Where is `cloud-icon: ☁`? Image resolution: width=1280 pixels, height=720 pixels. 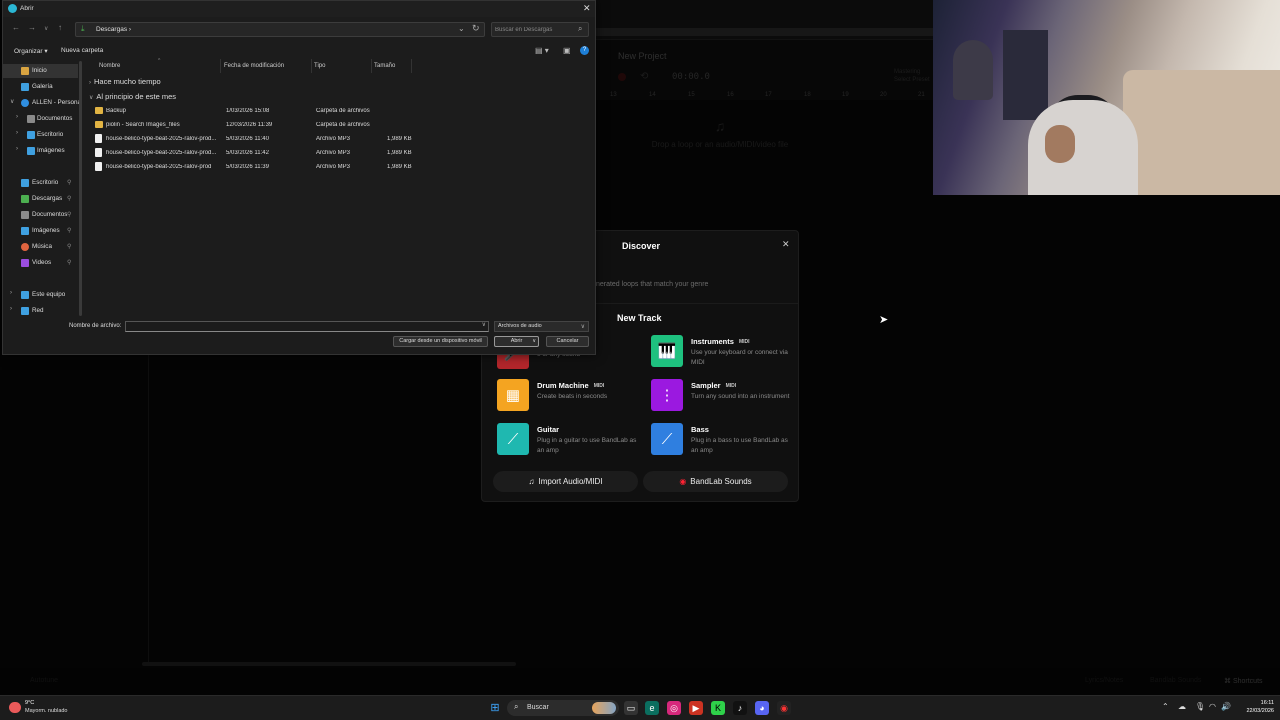 cloud-icon: ☁ is located at coordinates (1182, 706).